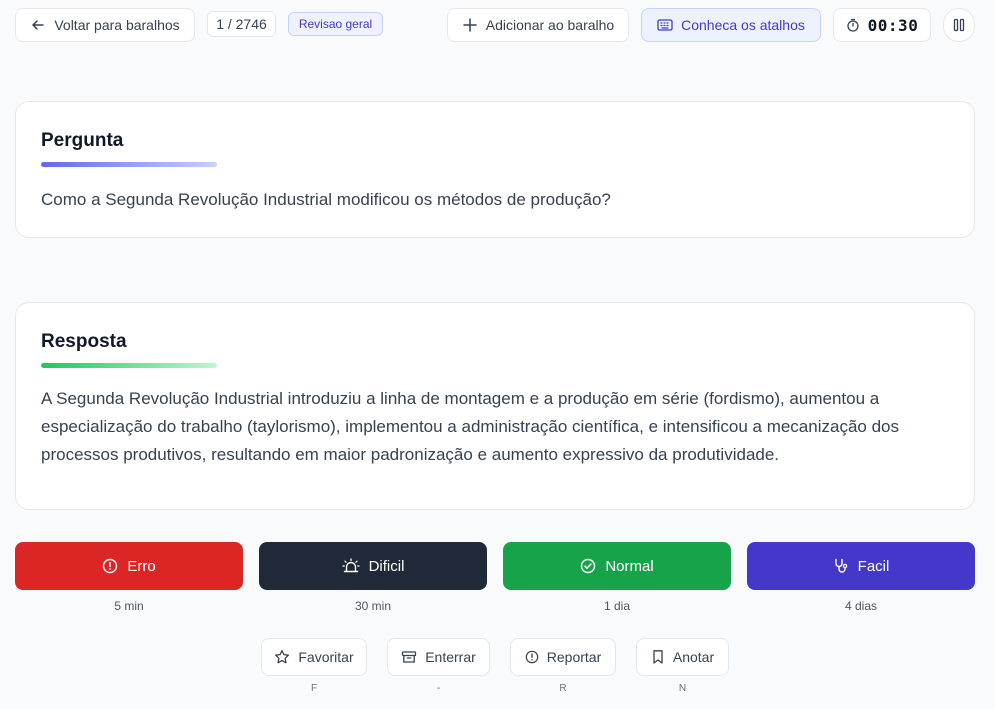  I want to click on favorite-shortcut: F, so click(314, 688).